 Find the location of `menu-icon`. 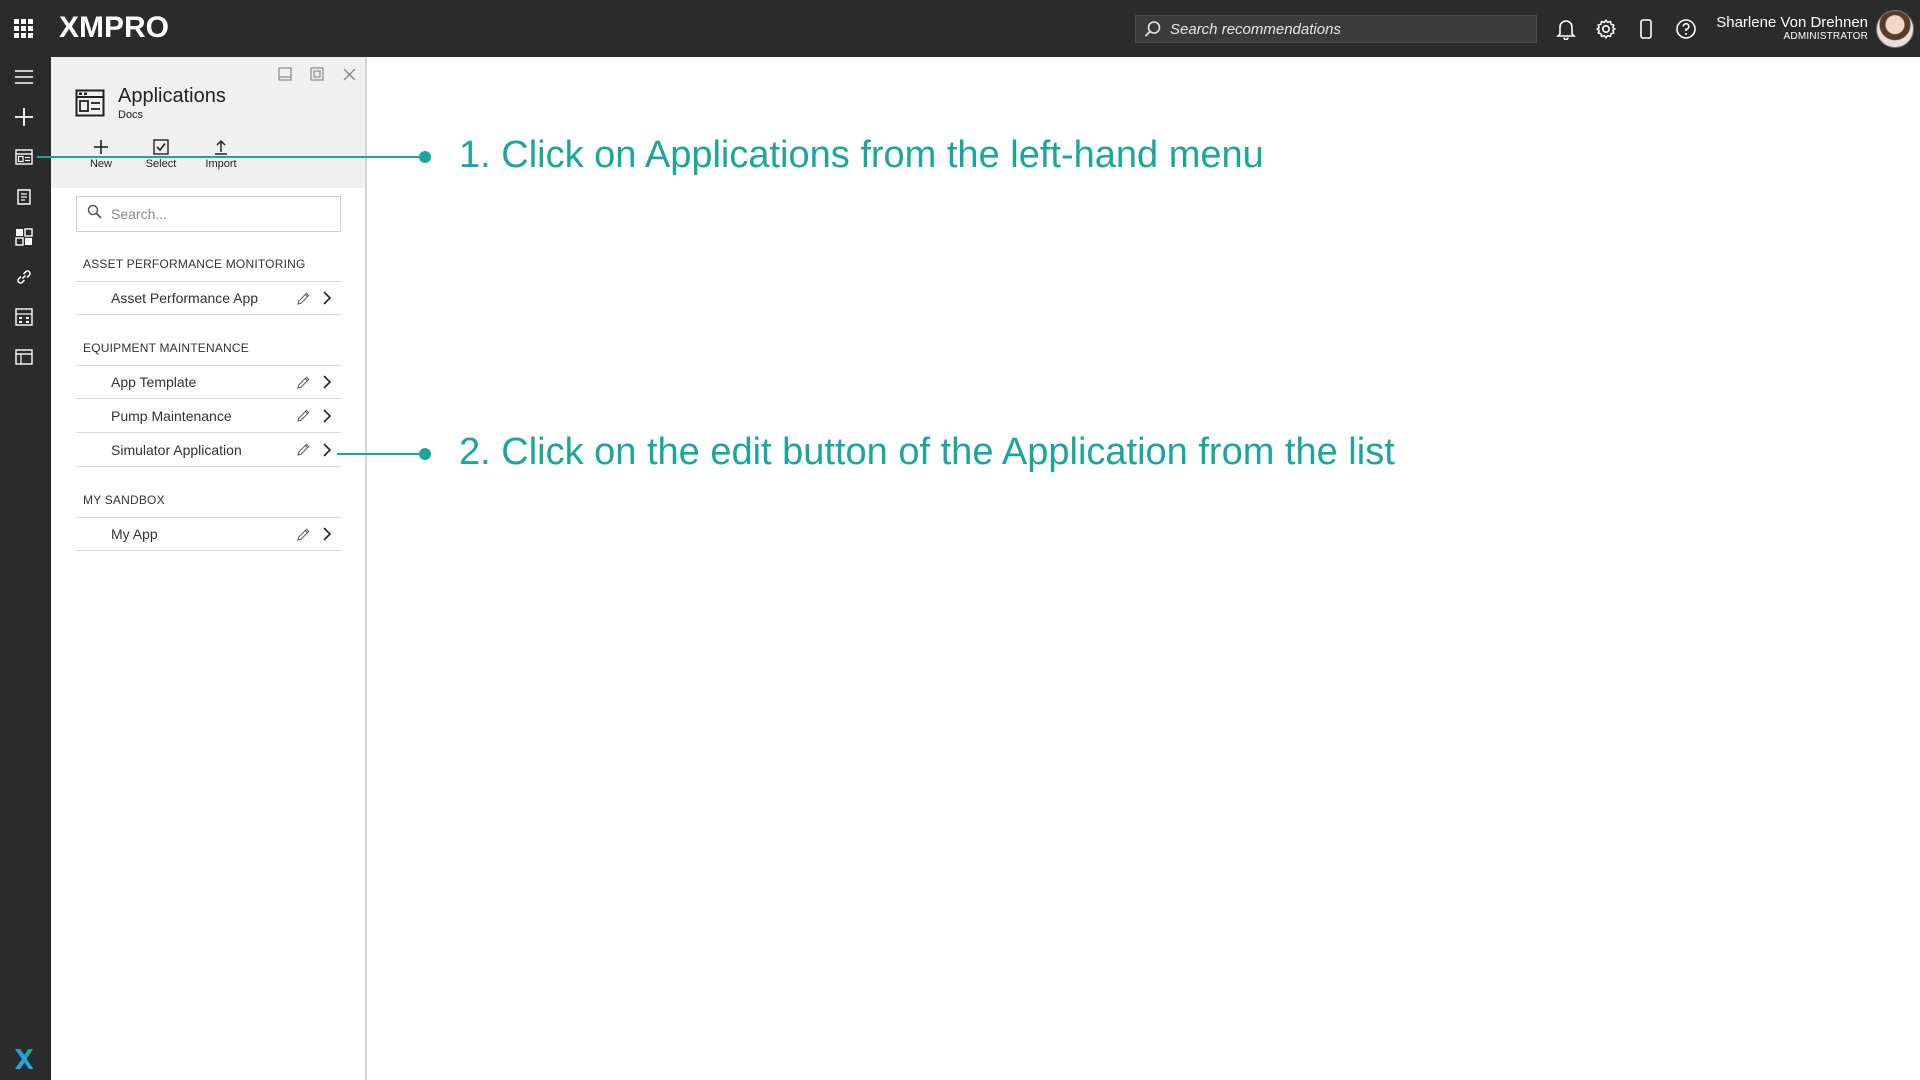

menu-icon is located at coordinates (24, 77).